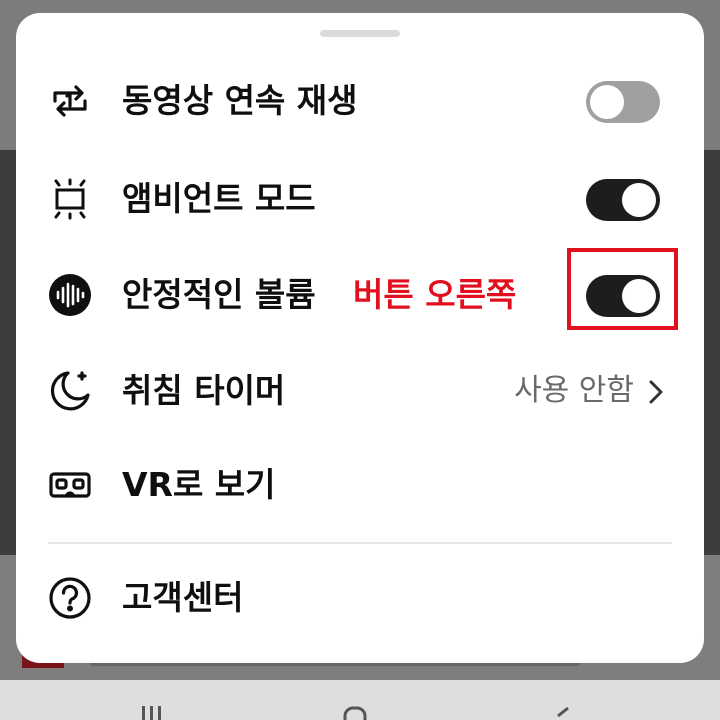 The width and height of the screenshot is (720, 720). What do you see at coordinates (656, 392) in the screenshot?
I see `chevron-right-icon` at bounding box center [656, 392].